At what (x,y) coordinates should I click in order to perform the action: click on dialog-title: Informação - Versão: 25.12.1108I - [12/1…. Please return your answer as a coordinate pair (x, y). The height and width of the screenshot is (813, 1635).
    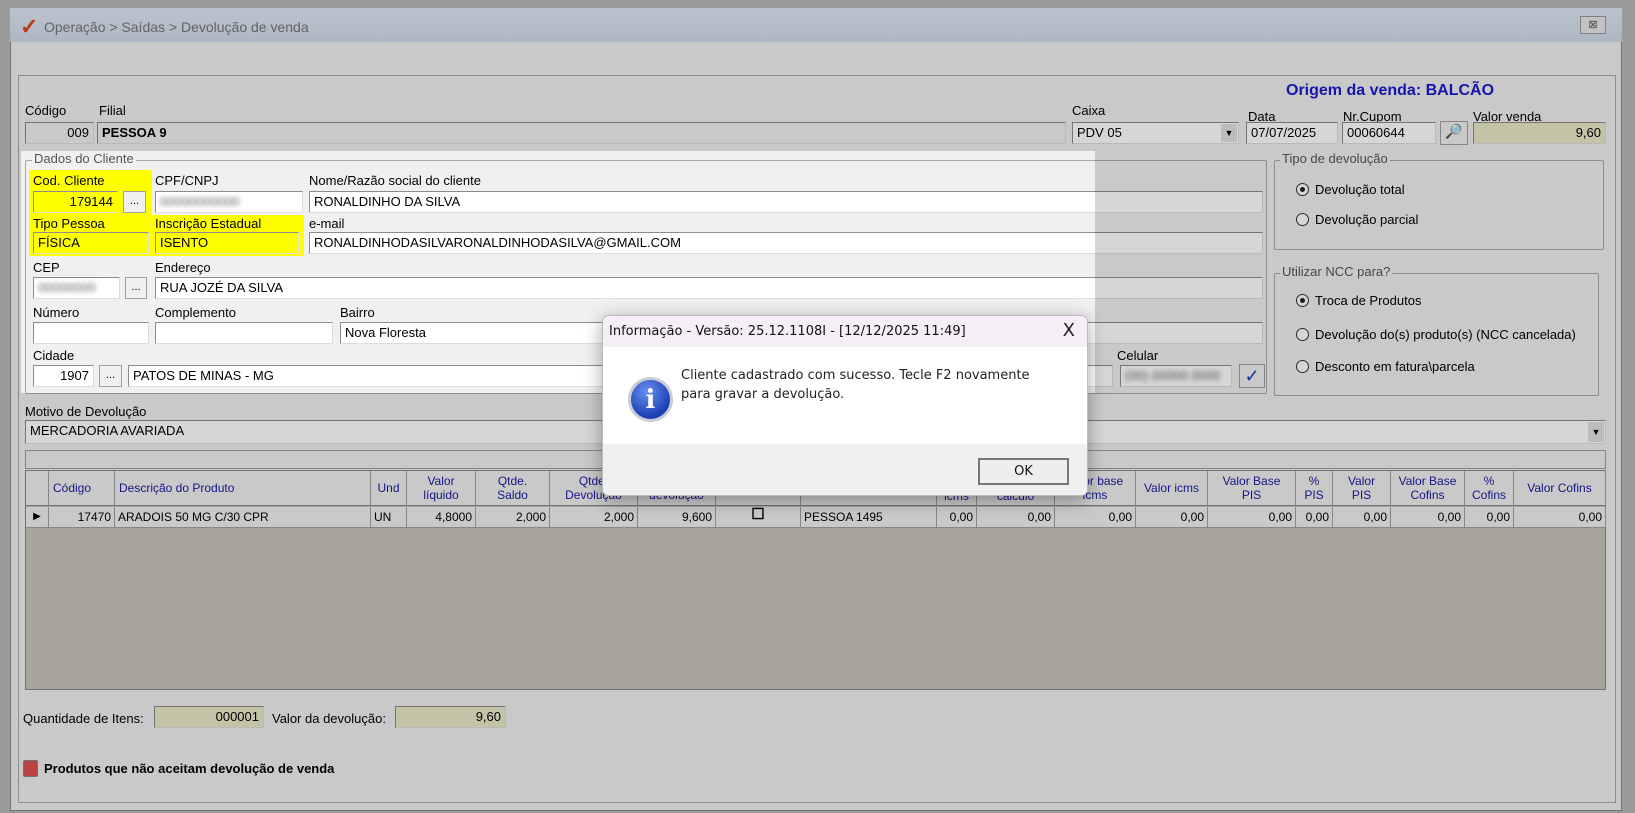
    Looking at the image, I should click on (845, 331).